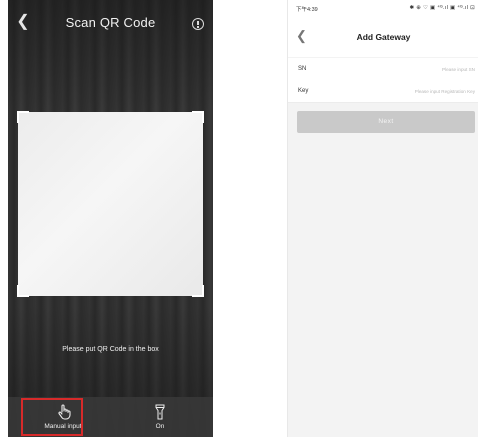 The width and height of the screenshot is (478, 437). Describe the element at coordinates (23, 291) in the screenshot. I see `frame-corner-bottom-left` at that location.